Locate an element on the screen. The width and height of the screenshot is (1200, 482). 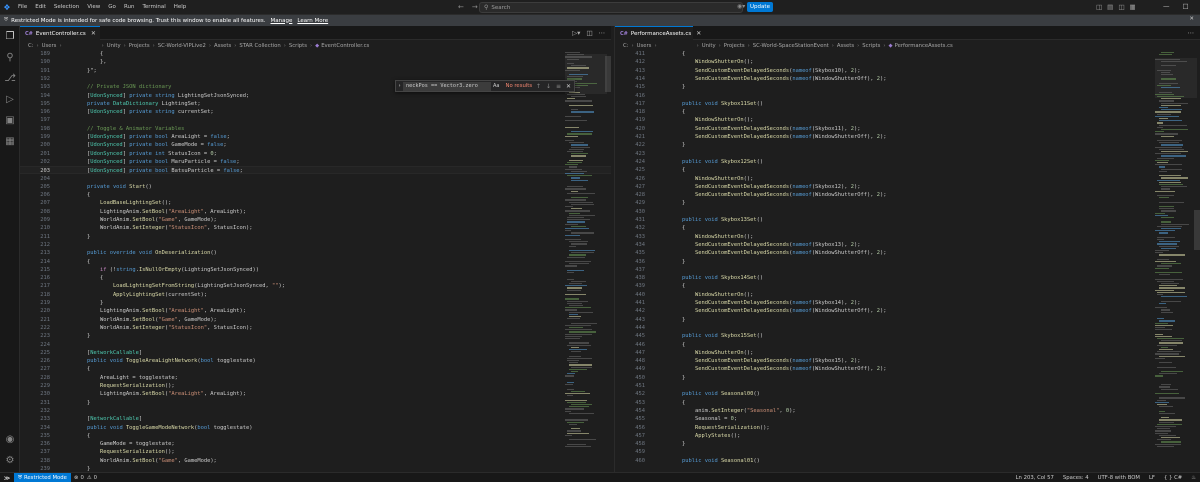
code-line: 237 RequestSerialization(); is located at coordinates (315, 452).